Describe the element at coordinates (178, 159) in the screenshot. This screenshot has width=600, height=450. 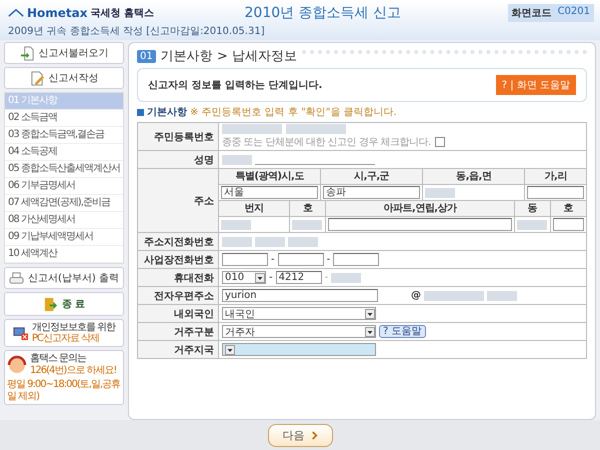
I see `field-label: 성명` at that location.